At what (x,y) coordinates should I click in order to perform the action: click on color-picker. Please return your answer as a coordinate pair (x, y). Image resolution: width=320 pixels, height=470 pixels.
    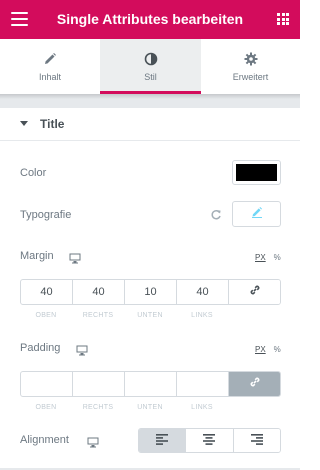
    Looking at the image, I should click on (256, 172).